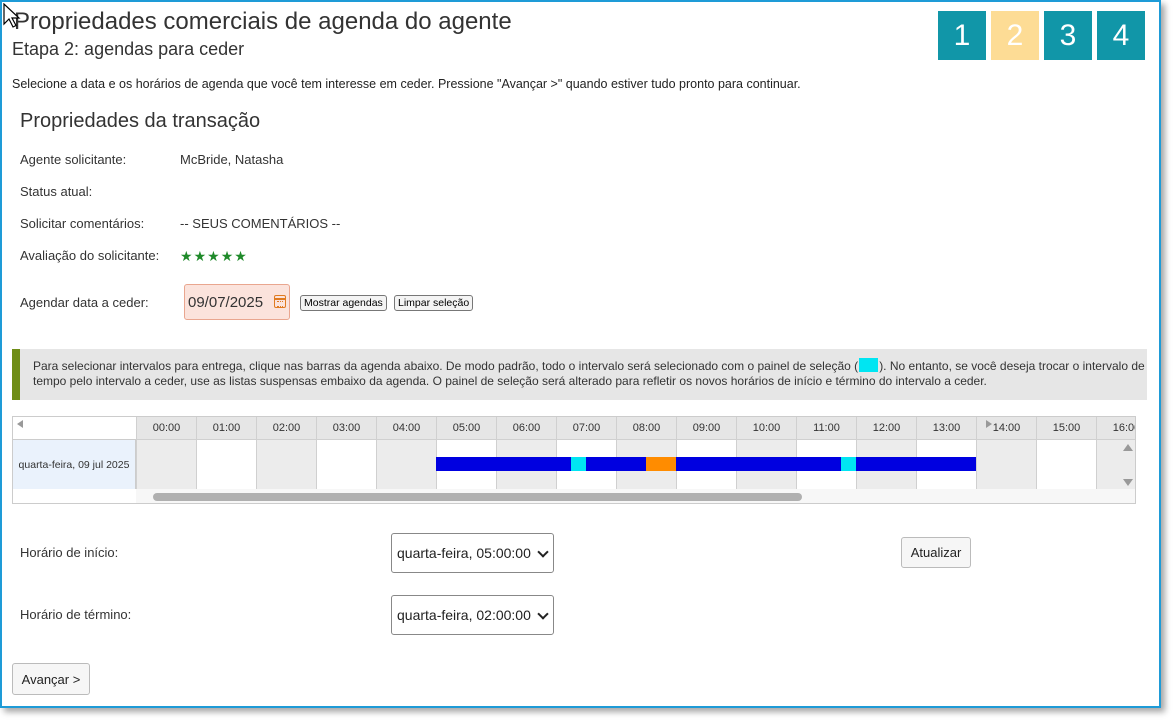 This screenshot has width=1173, height=721. I want to click on scroll-up-arrow-icon, so click(1128, 447).